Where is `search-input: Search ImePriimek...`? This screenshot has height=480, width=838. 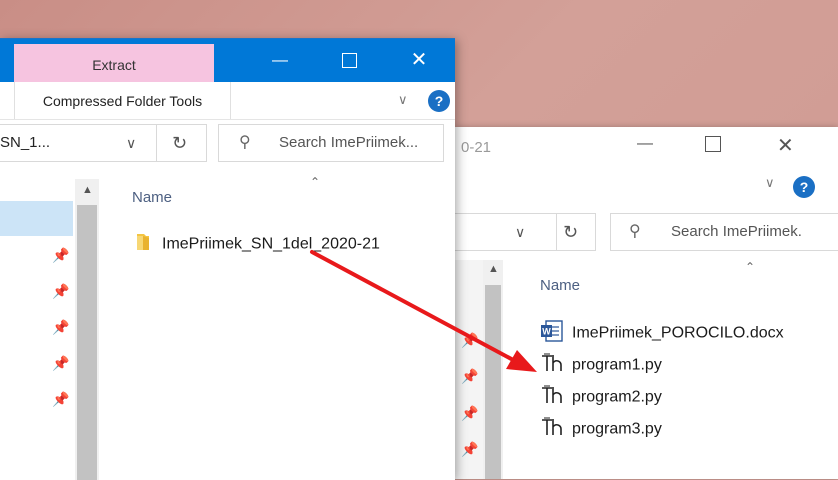
search-input: Search ImePriimek... is located at coordinates (348, 143).